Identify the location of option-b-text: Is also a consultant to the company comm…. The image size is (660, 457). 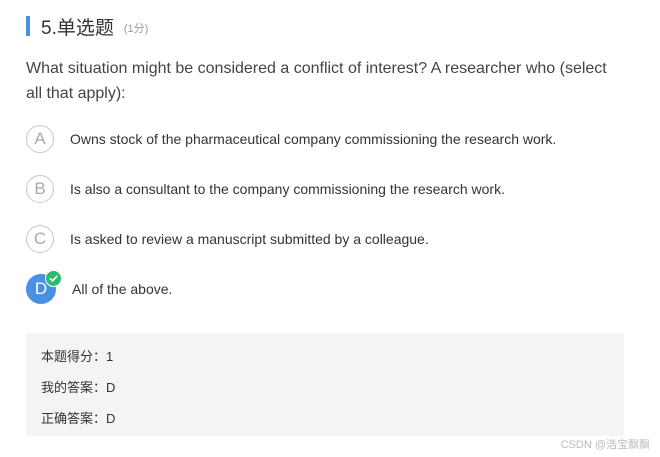
(287, 189).